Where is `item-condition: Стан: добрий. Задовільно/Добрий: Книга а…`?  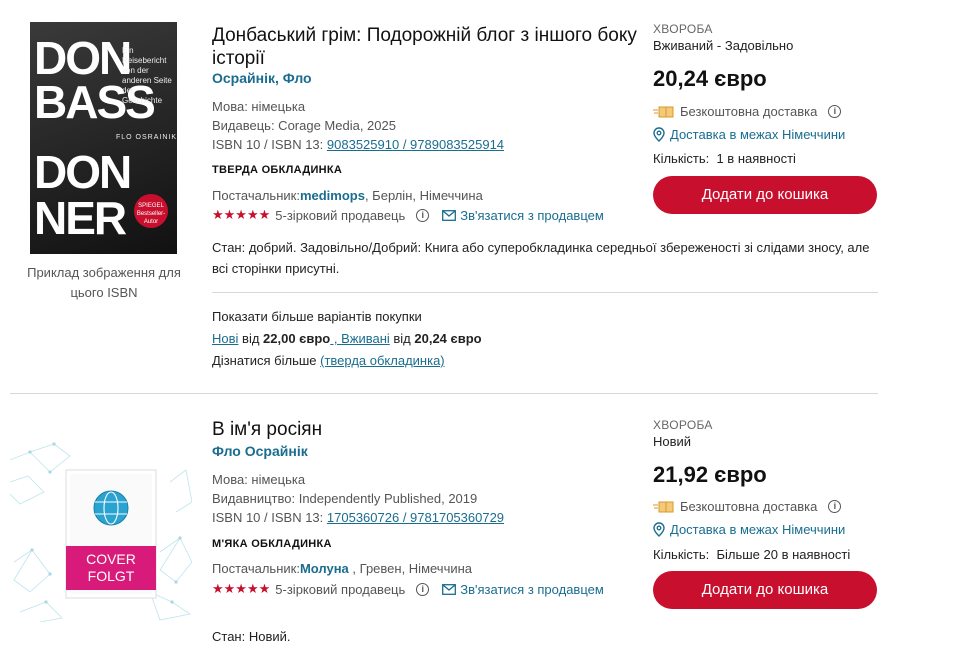 item-condition: Стан: добрий. Задовільно/Добрий: Книга а… is located at coordinates (541, 258).